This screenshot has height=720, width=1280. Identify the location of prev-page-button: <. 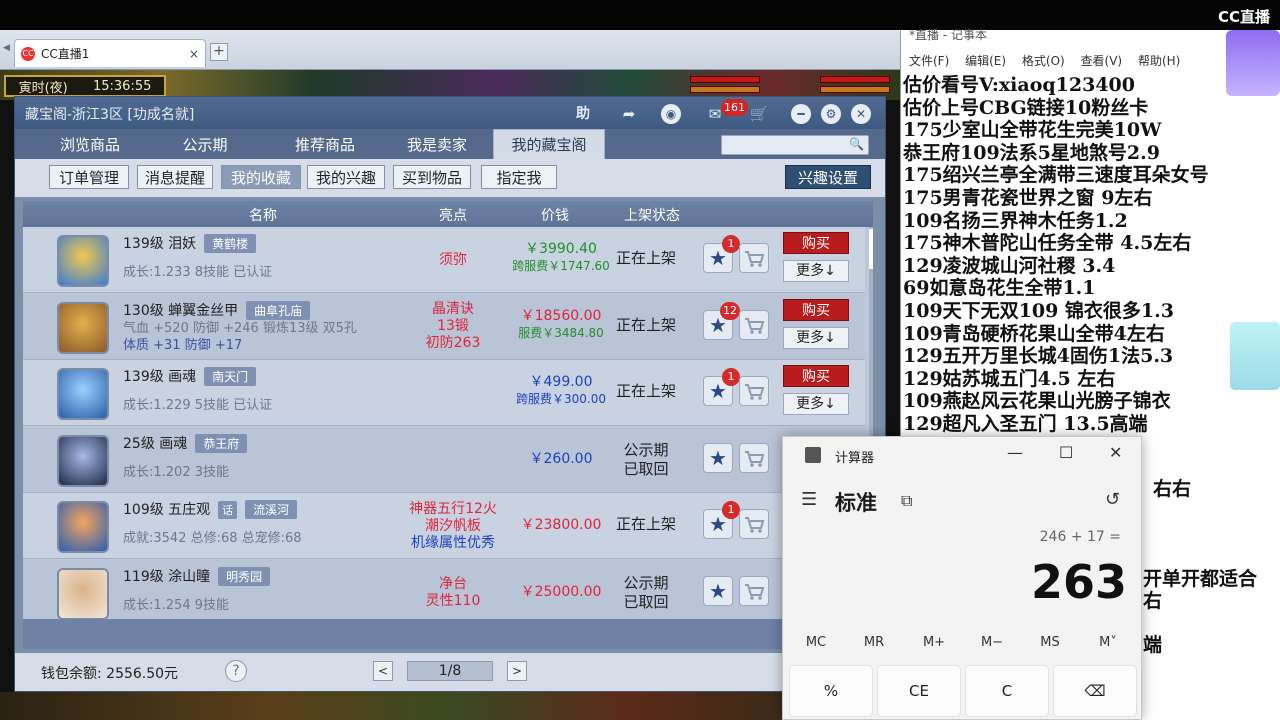
(383, 671).